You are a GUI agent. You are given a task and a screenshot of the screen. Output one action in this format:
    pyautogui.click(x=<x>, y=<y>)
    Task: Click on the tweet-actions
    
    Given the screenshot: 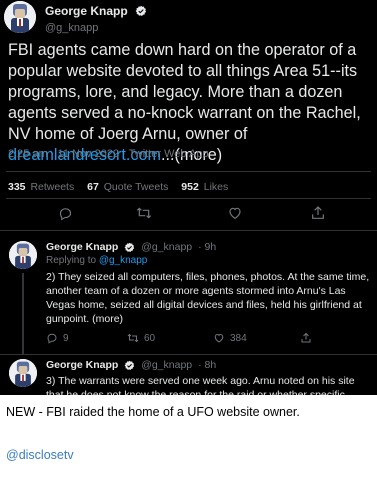 What is the action you would take?
    pyautogui.click(x=188, y=213)
    